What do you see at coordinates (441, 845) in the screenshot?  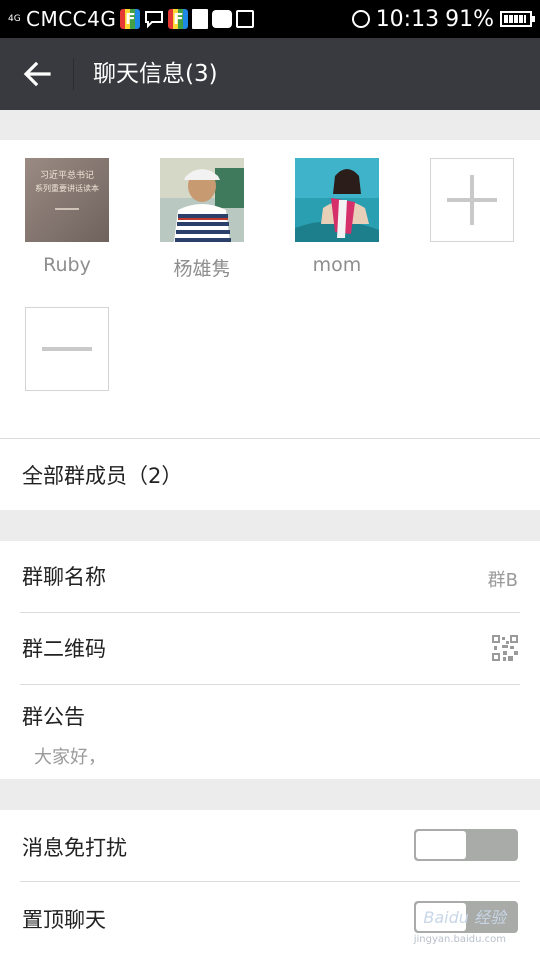 I see `toggle-knob` at bounding box center [441, 845].